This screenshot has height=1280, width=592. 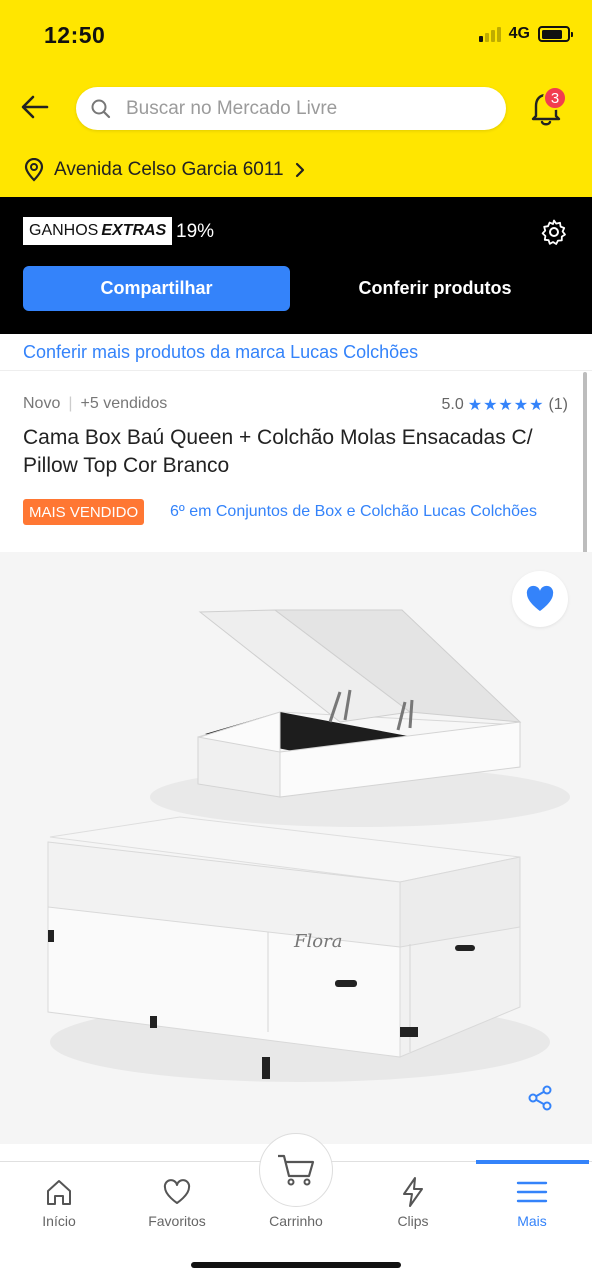 What do you see at coordinates (413, 1221) in the screenshot?
I see `tab-label: Clips` at bounding box center [413, 1221].